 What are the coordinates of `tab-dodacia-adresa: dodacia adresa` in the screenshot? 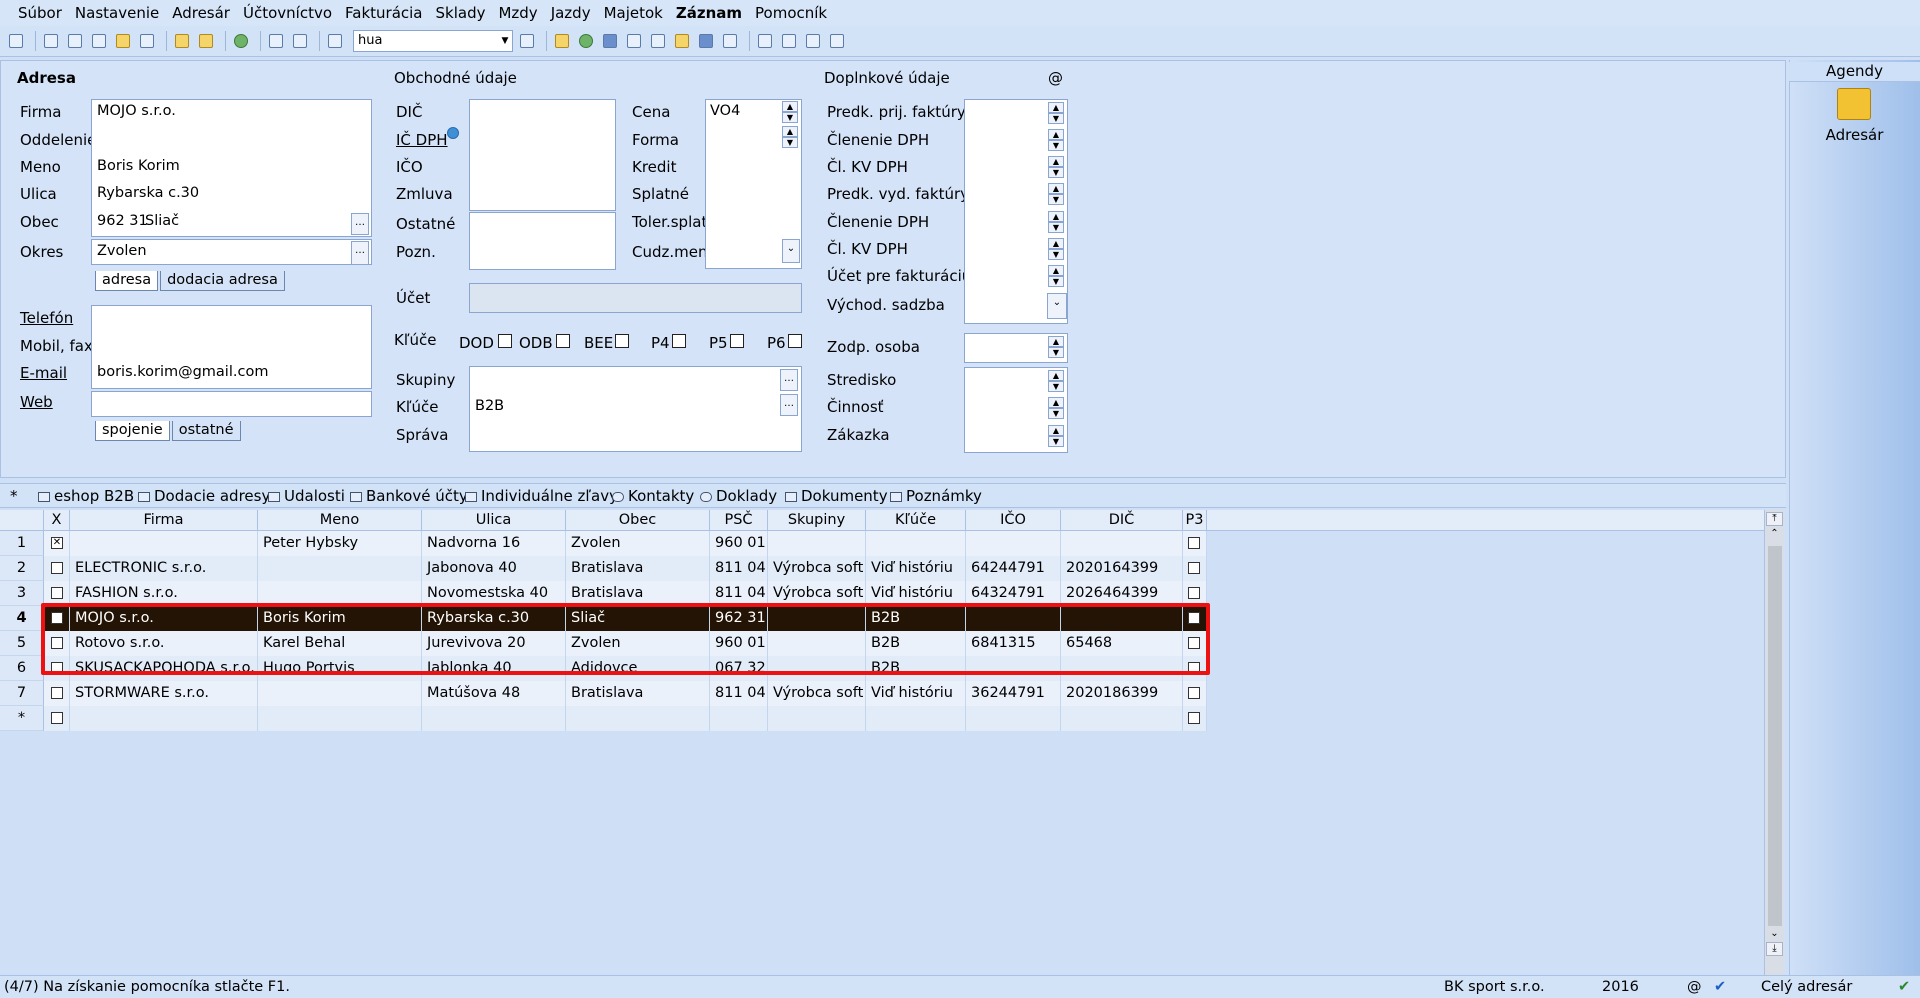 It's located at (222, 281).